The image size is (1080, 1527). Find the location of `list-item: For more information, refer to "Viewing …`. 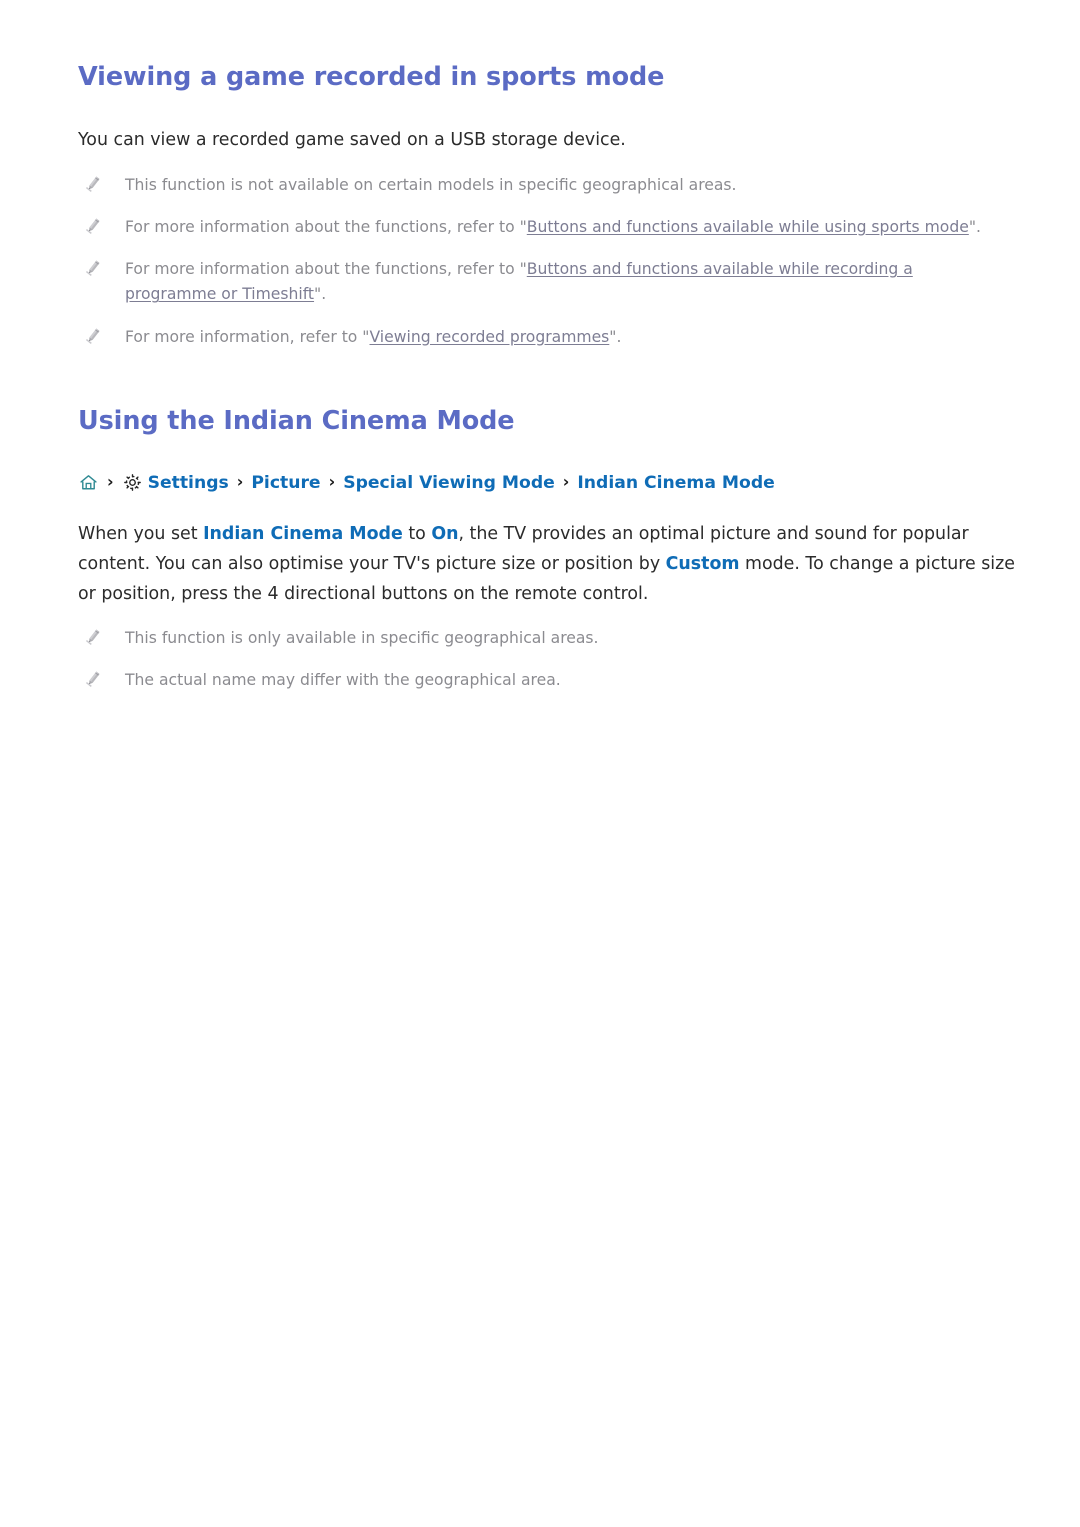

list-item: For more information, refer to "Viewing … is located at coordinates (533, 337).